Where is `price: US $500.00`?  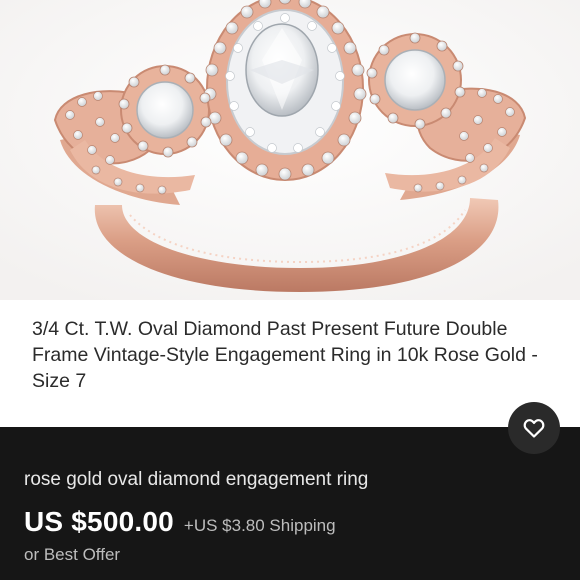
price: US $500.00 is located at coordinates (99, 521).